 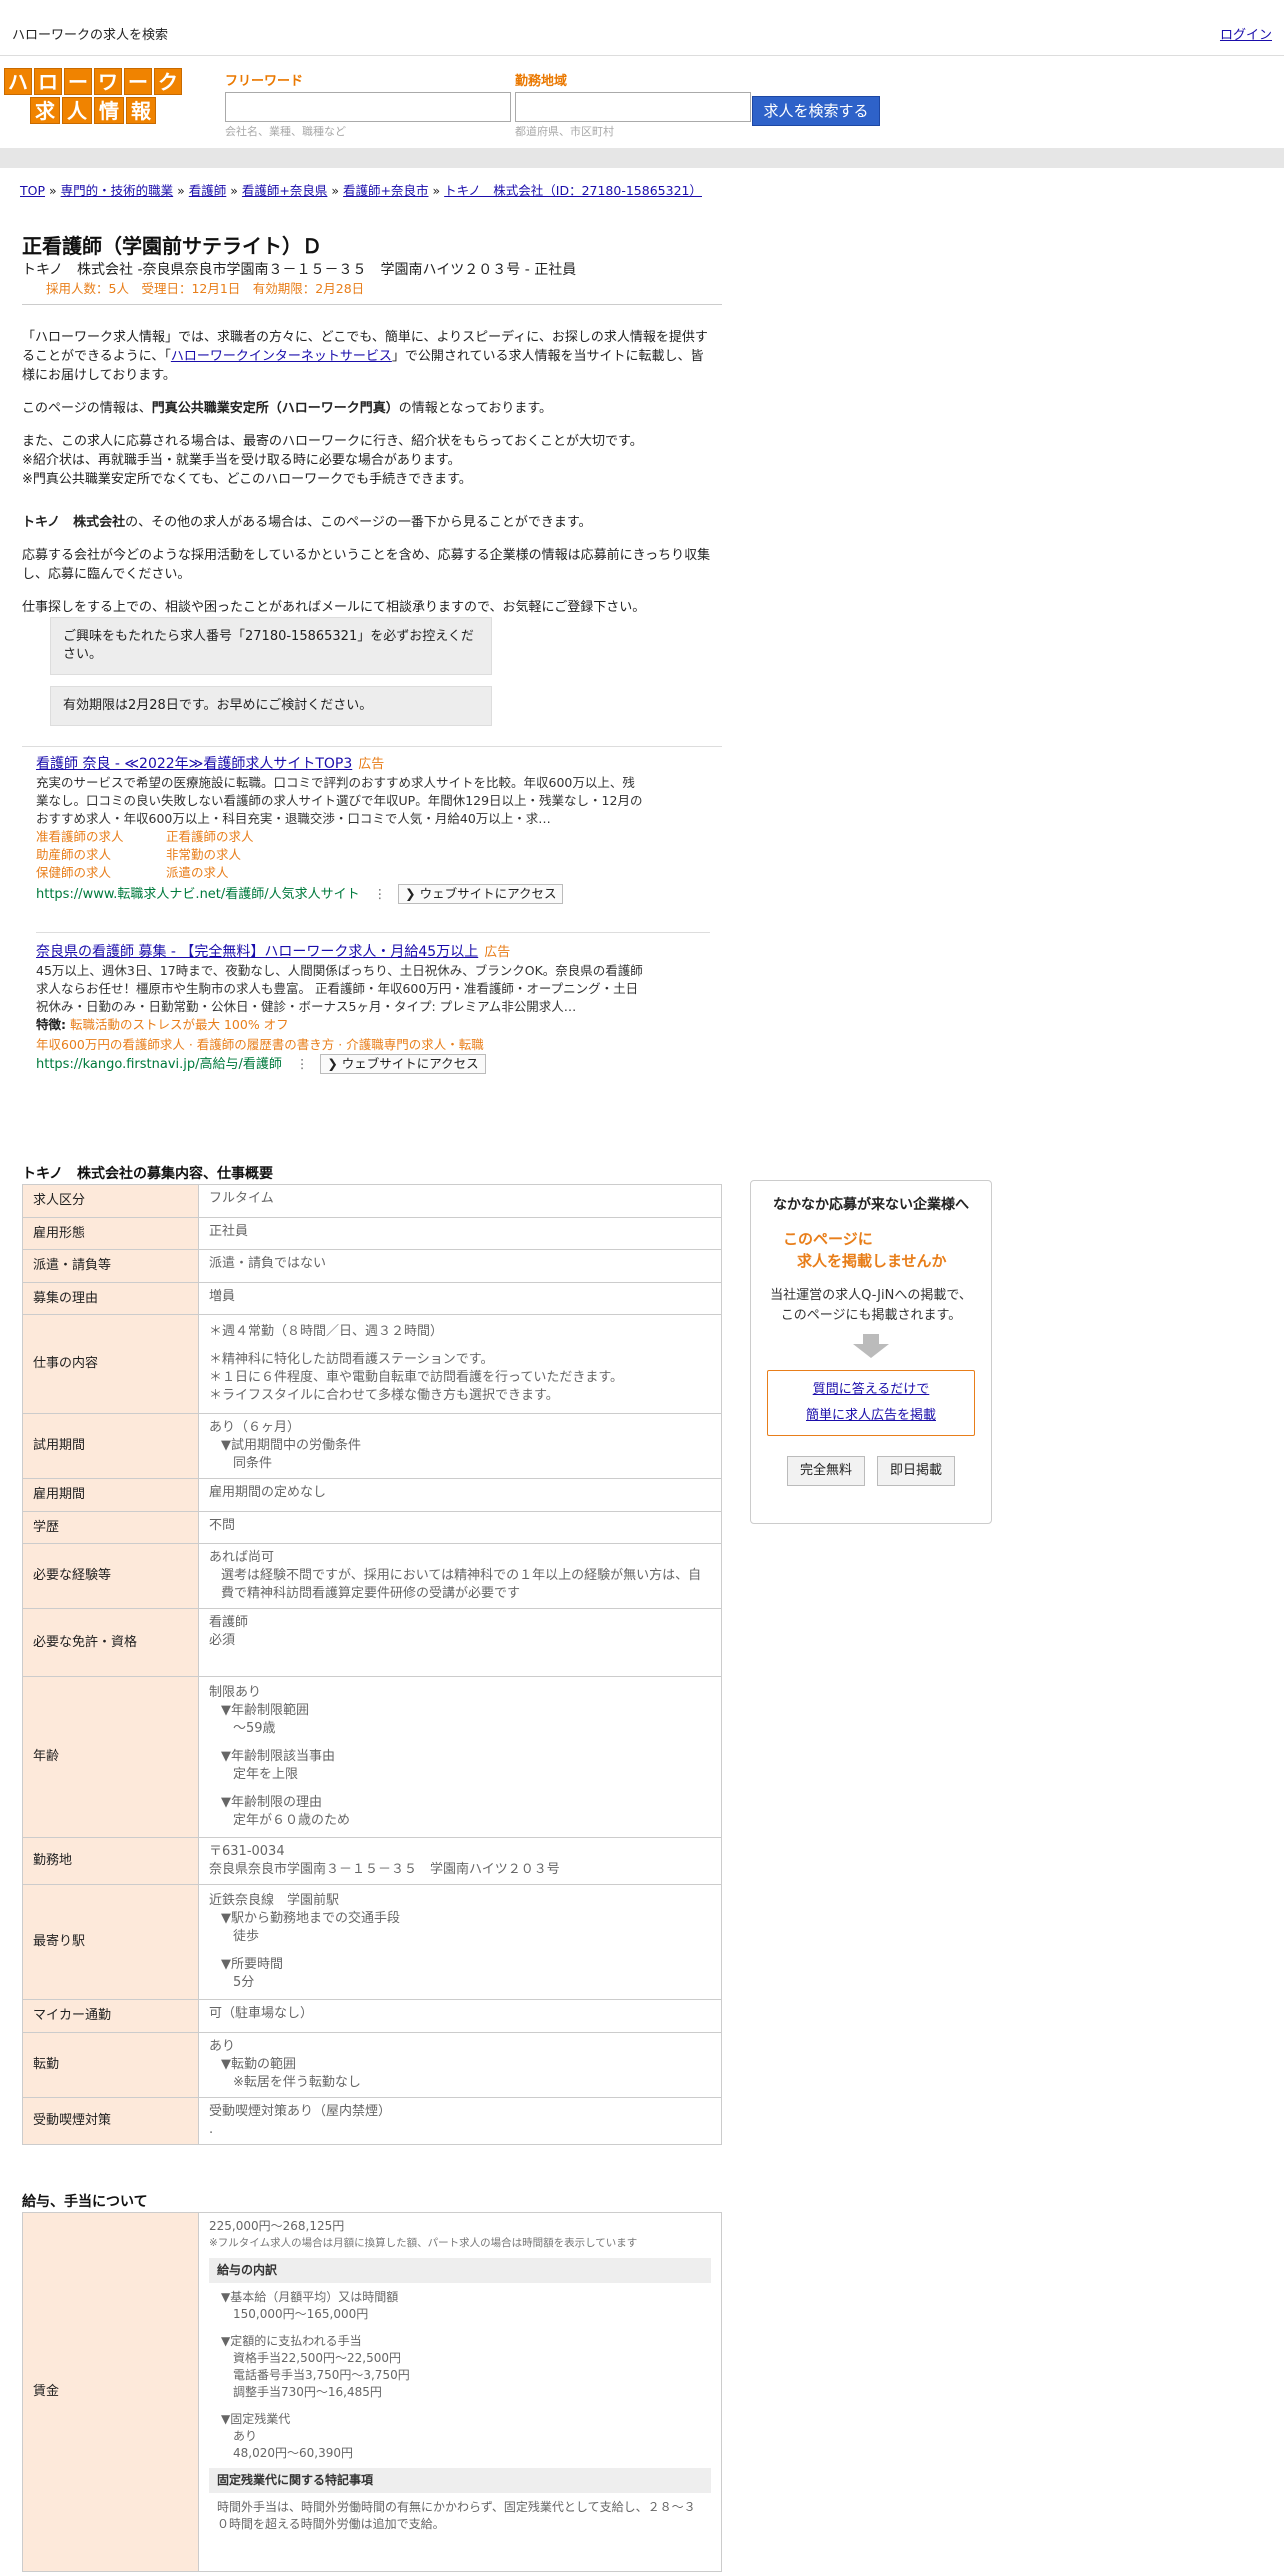 I want to click on breadcrumb-occupation: 看護師, so click(x=208, y=190).